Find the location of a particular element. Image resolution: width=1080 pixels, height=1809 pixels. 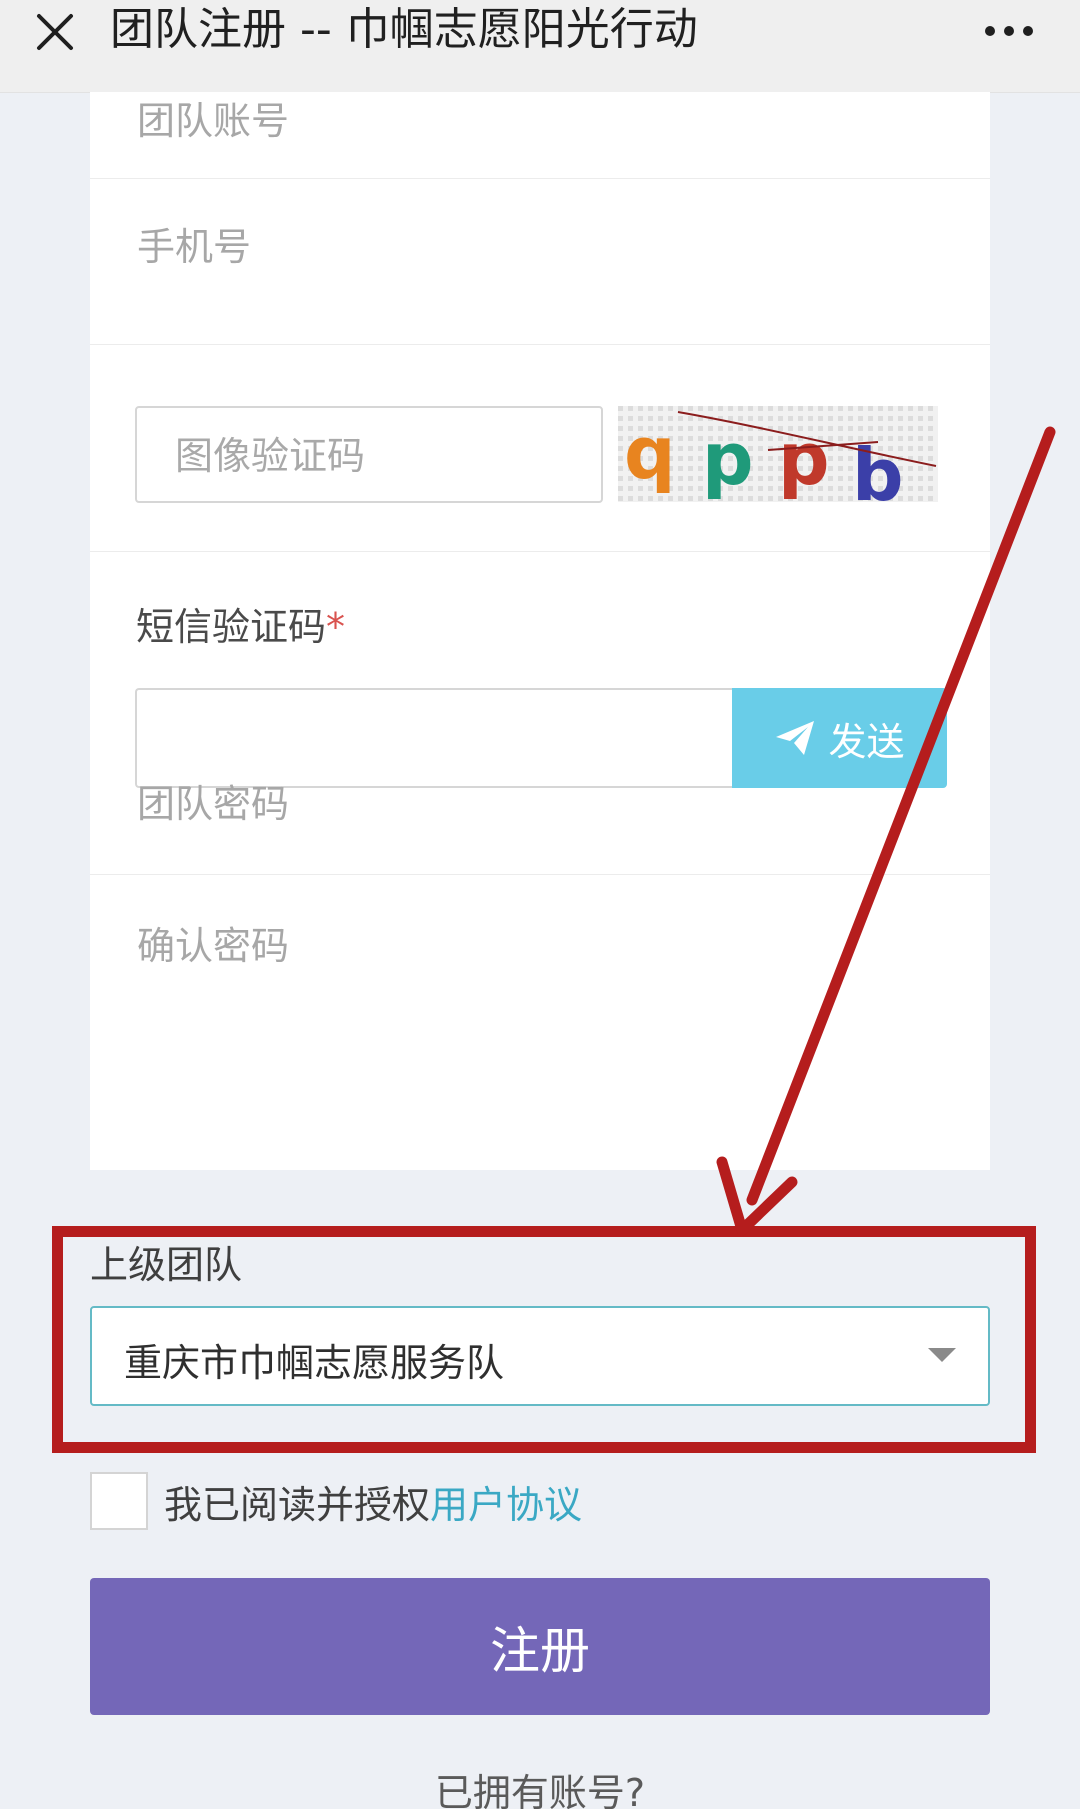

parent-team-selected: 重庆市巾帼志愿服务队 is located at coordinates (314, 1363).